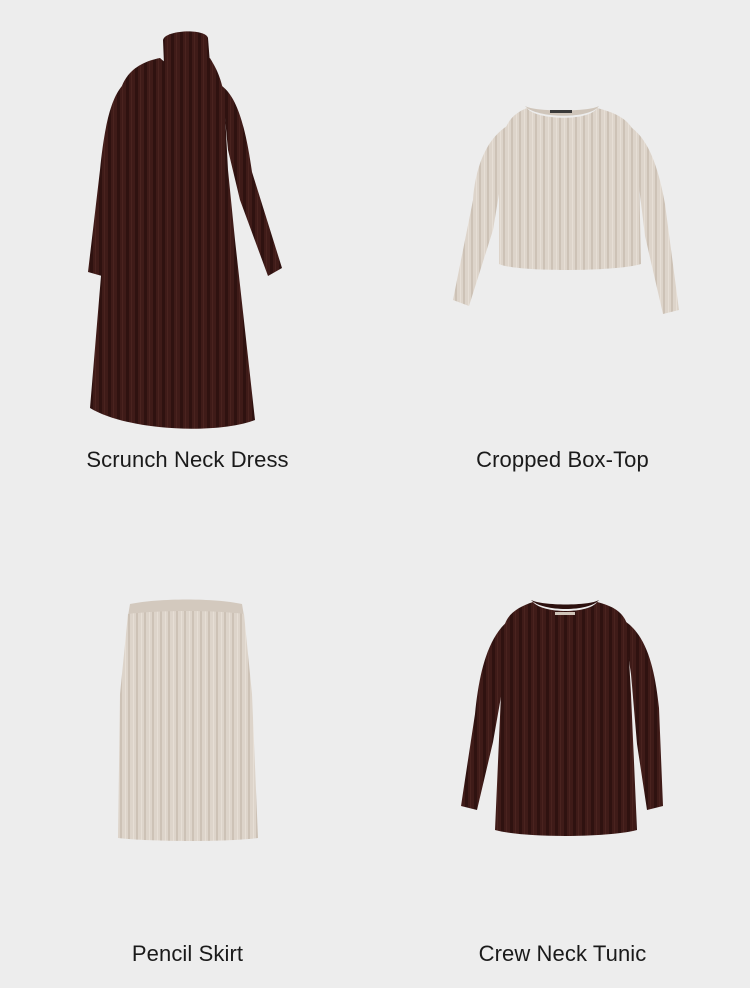  Describe the element at coordinates (562, 954) in the screenshot. I see `product-name: Crew Neck Tunic` at that location.